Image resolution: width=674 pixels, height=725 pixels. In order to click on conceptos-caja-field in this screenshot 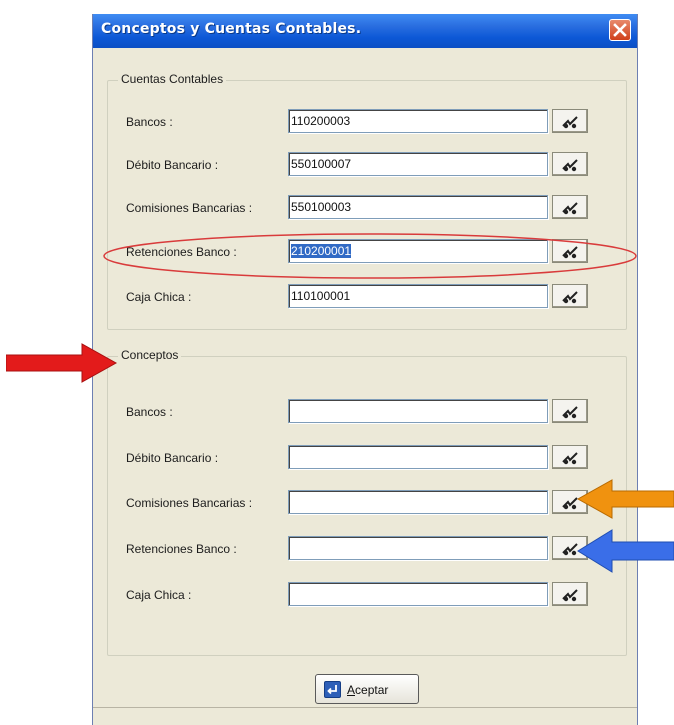, I will do `click(418, 594)`.